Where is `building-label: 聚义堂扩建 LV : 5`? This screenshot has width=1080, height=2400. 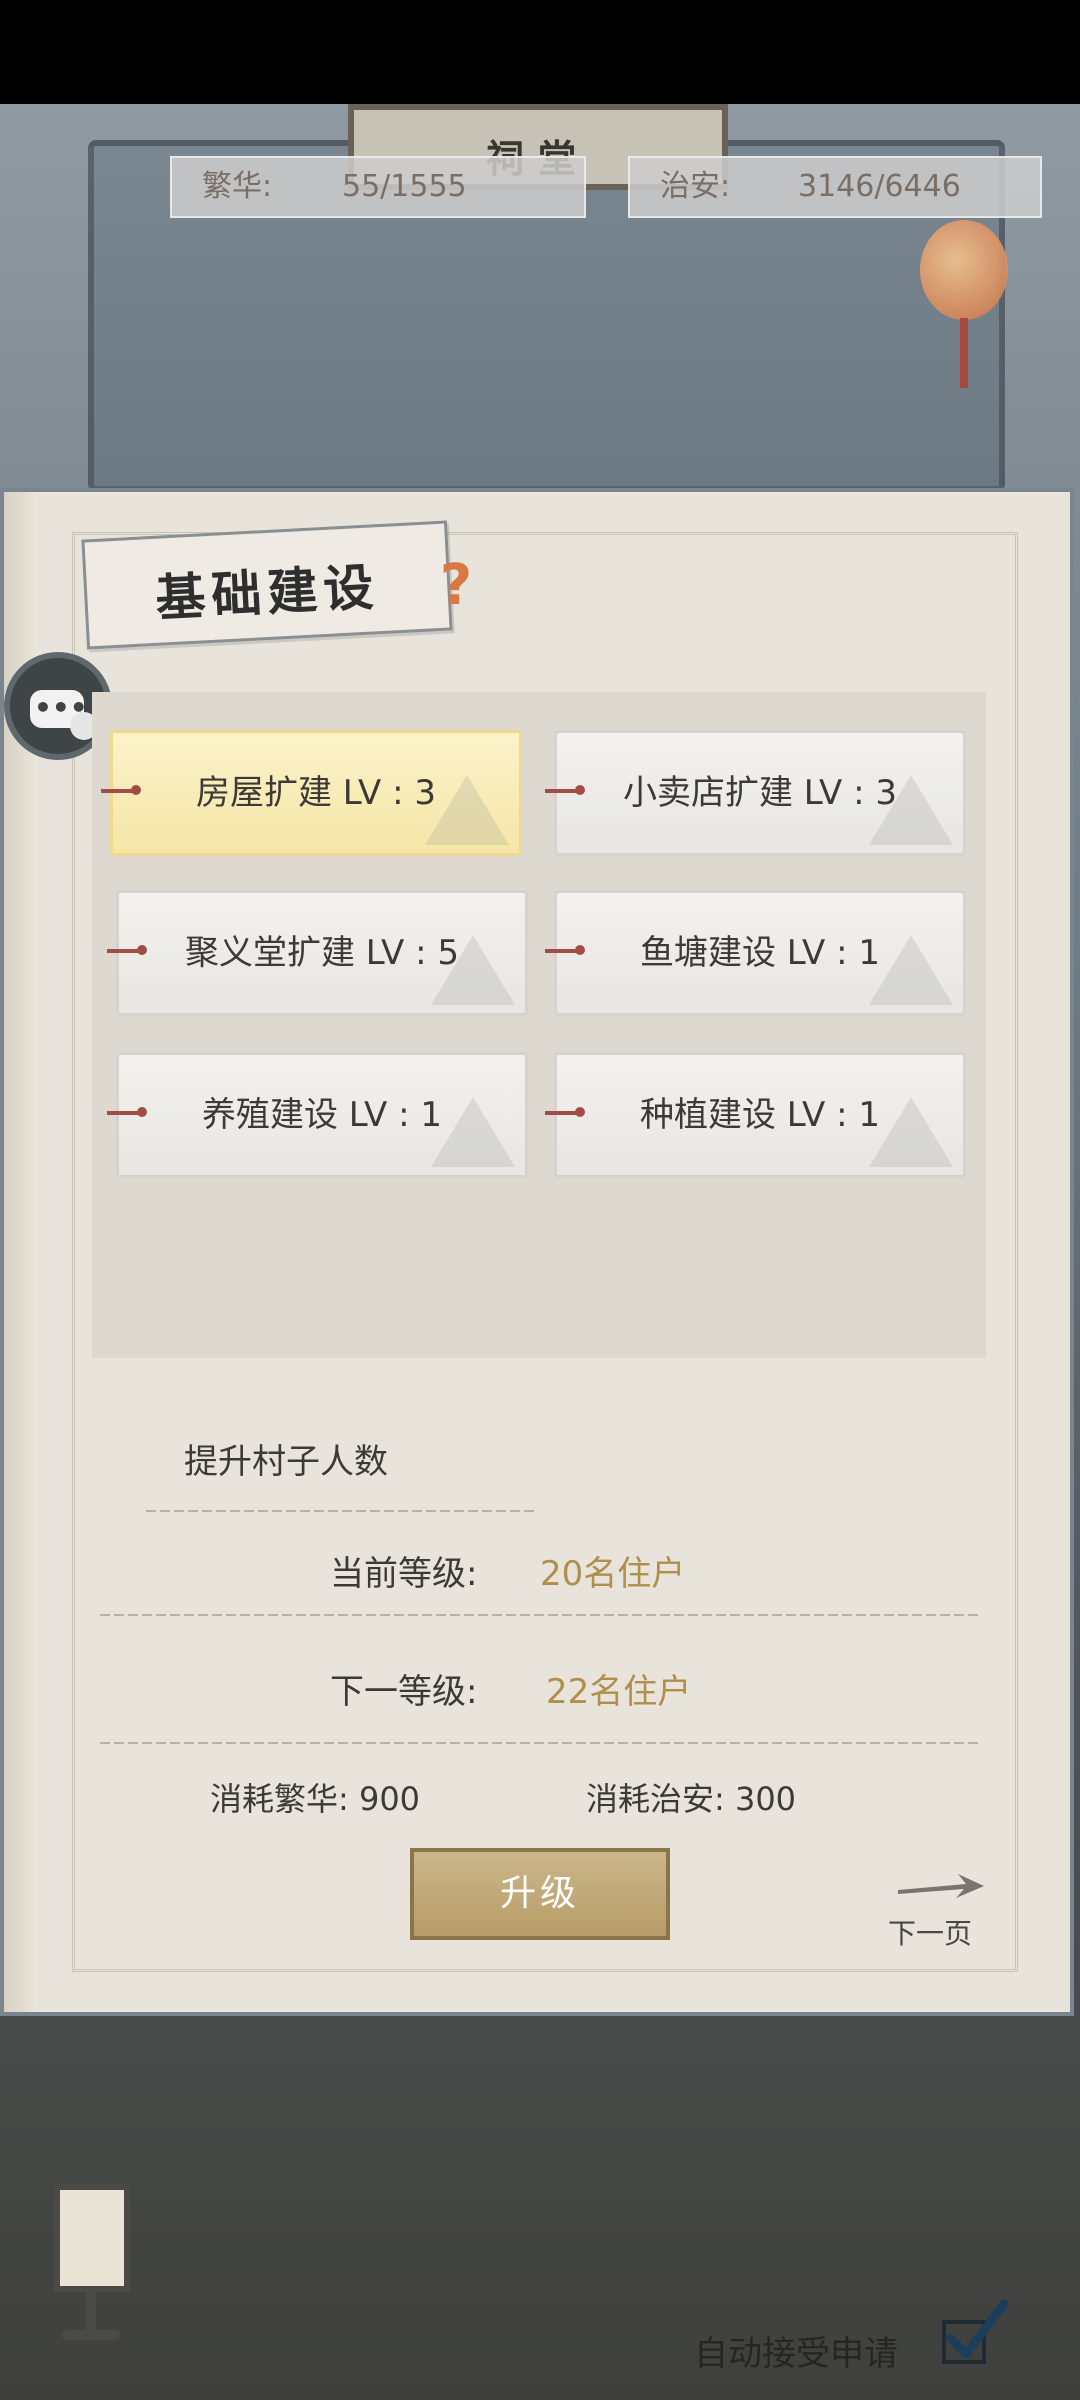
building-label: 聚义堂扩建 LV : 5 is located at coordinates (322, 953).